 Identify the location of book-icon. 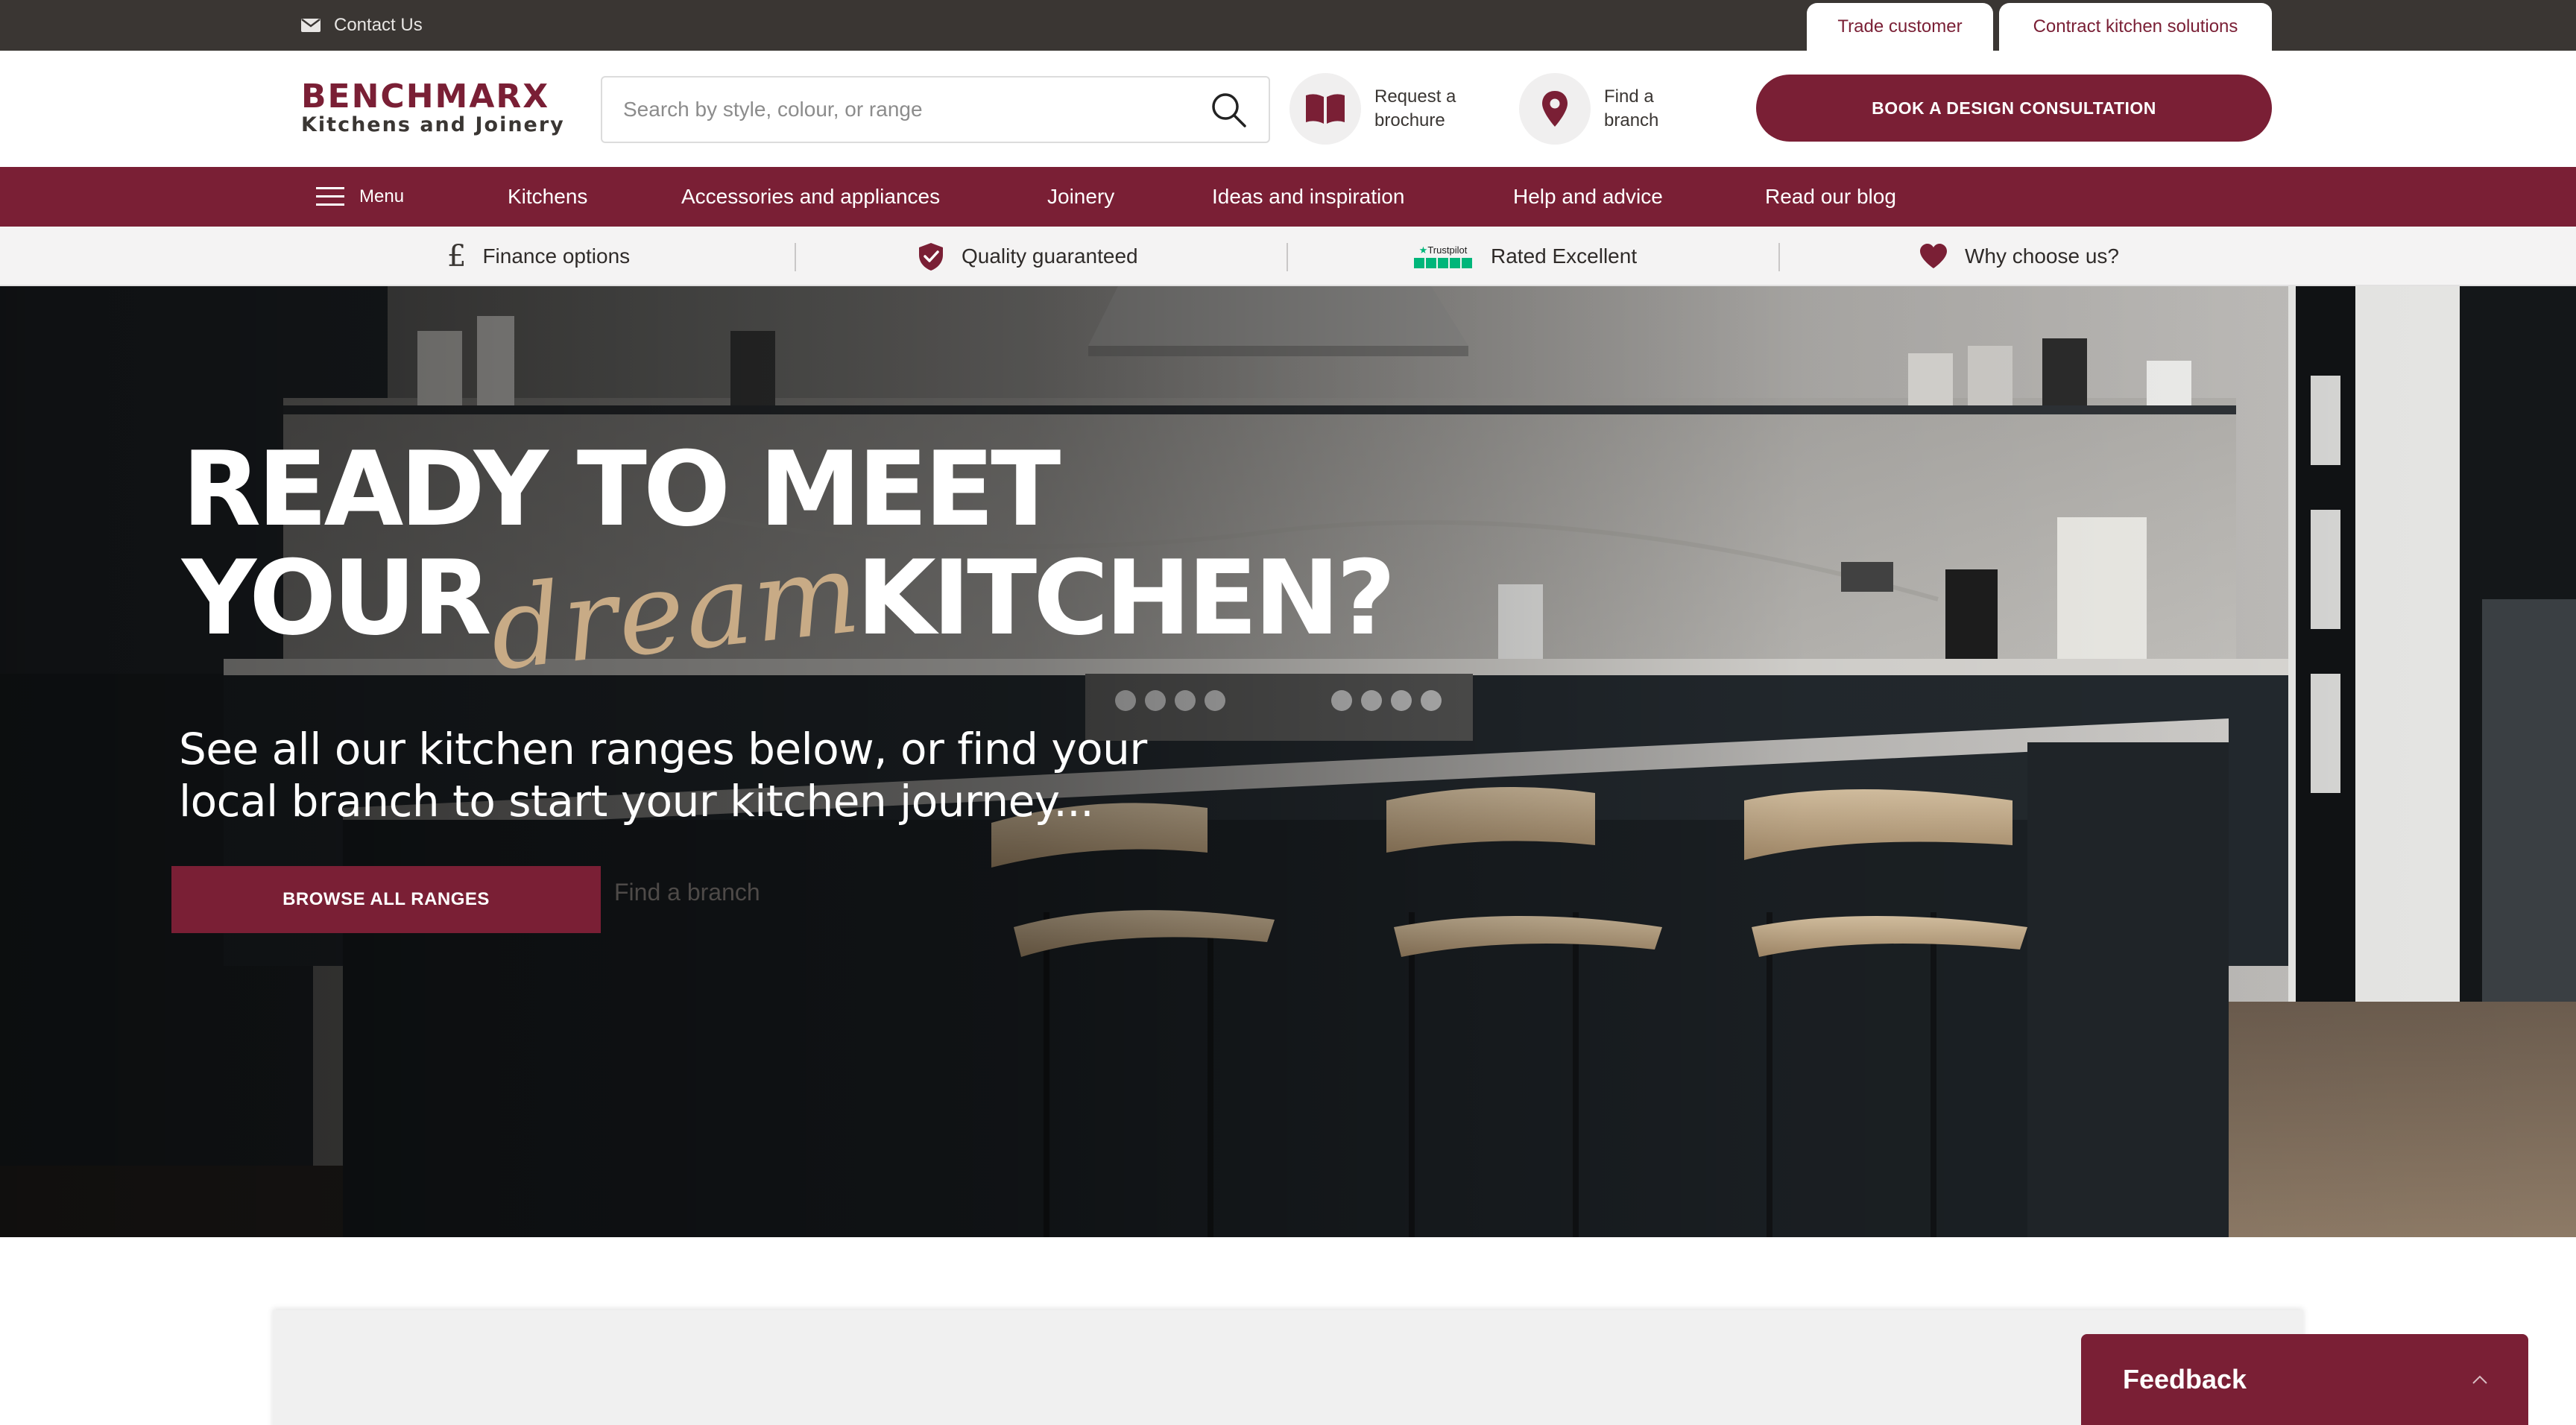
(1326, 109).